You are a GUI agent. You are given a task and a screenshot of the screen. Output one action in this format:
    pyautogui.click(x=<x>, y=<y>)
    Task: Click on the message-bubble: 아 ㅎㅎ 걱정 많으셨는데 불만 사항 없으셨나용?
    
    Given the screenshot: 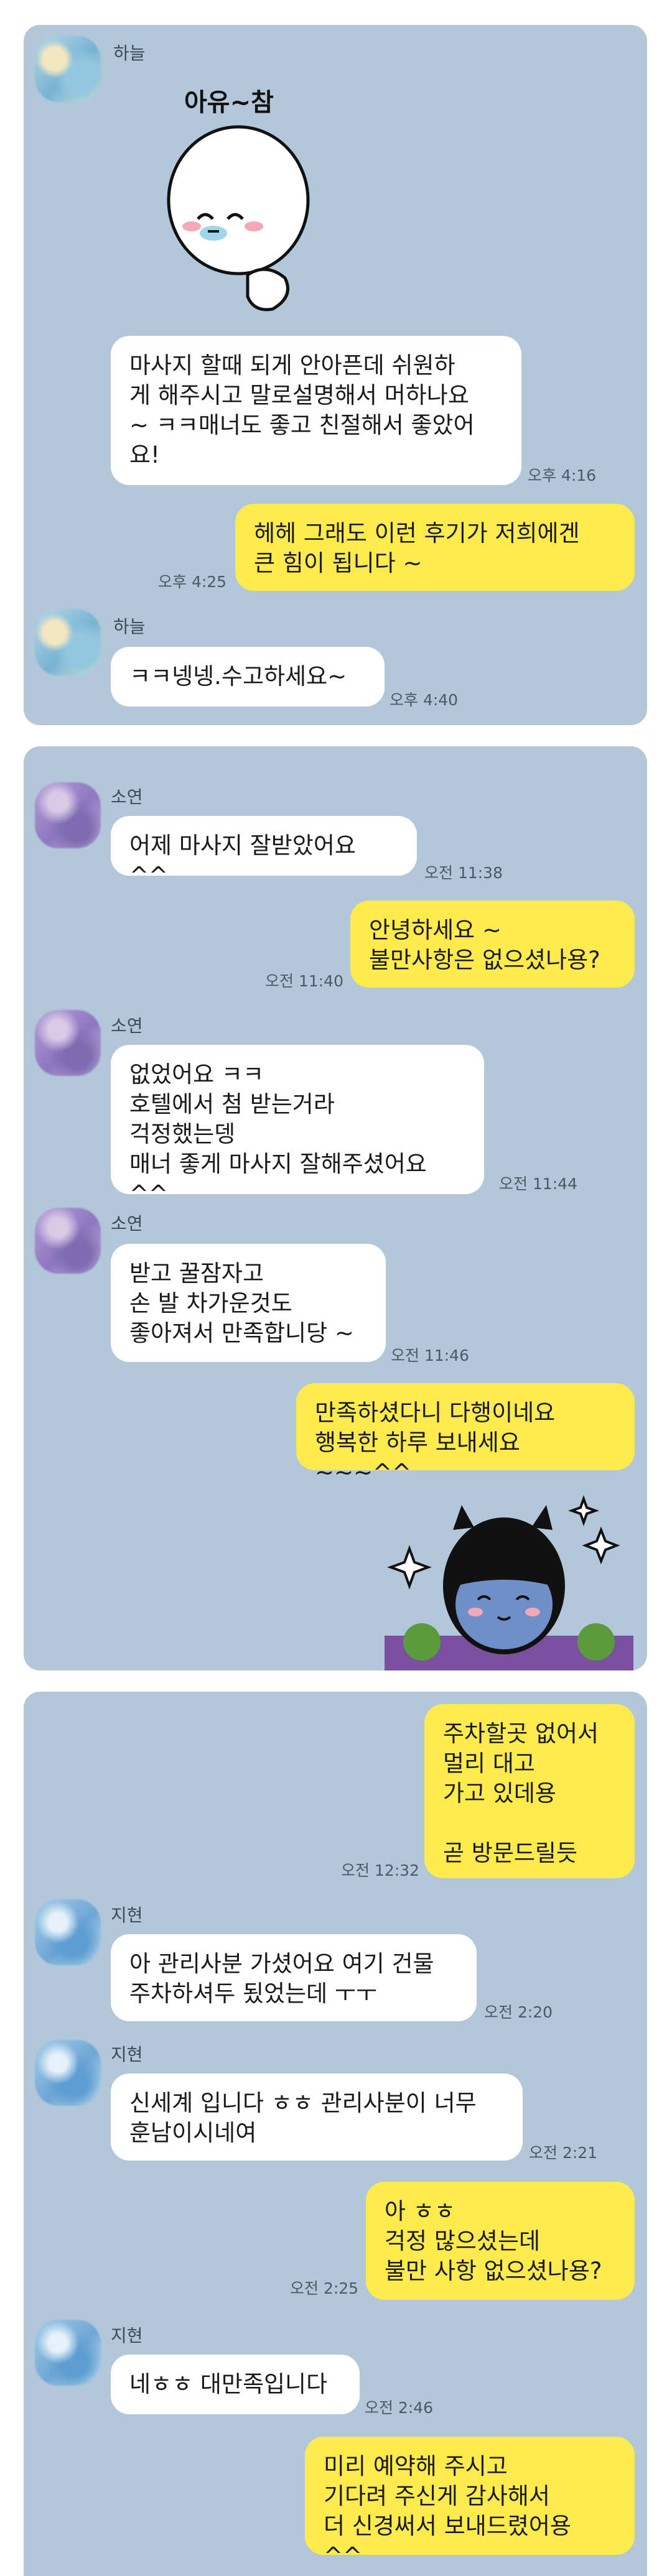 What is the action you would take?
    pyautogui.click(x=500, y=2241)
    